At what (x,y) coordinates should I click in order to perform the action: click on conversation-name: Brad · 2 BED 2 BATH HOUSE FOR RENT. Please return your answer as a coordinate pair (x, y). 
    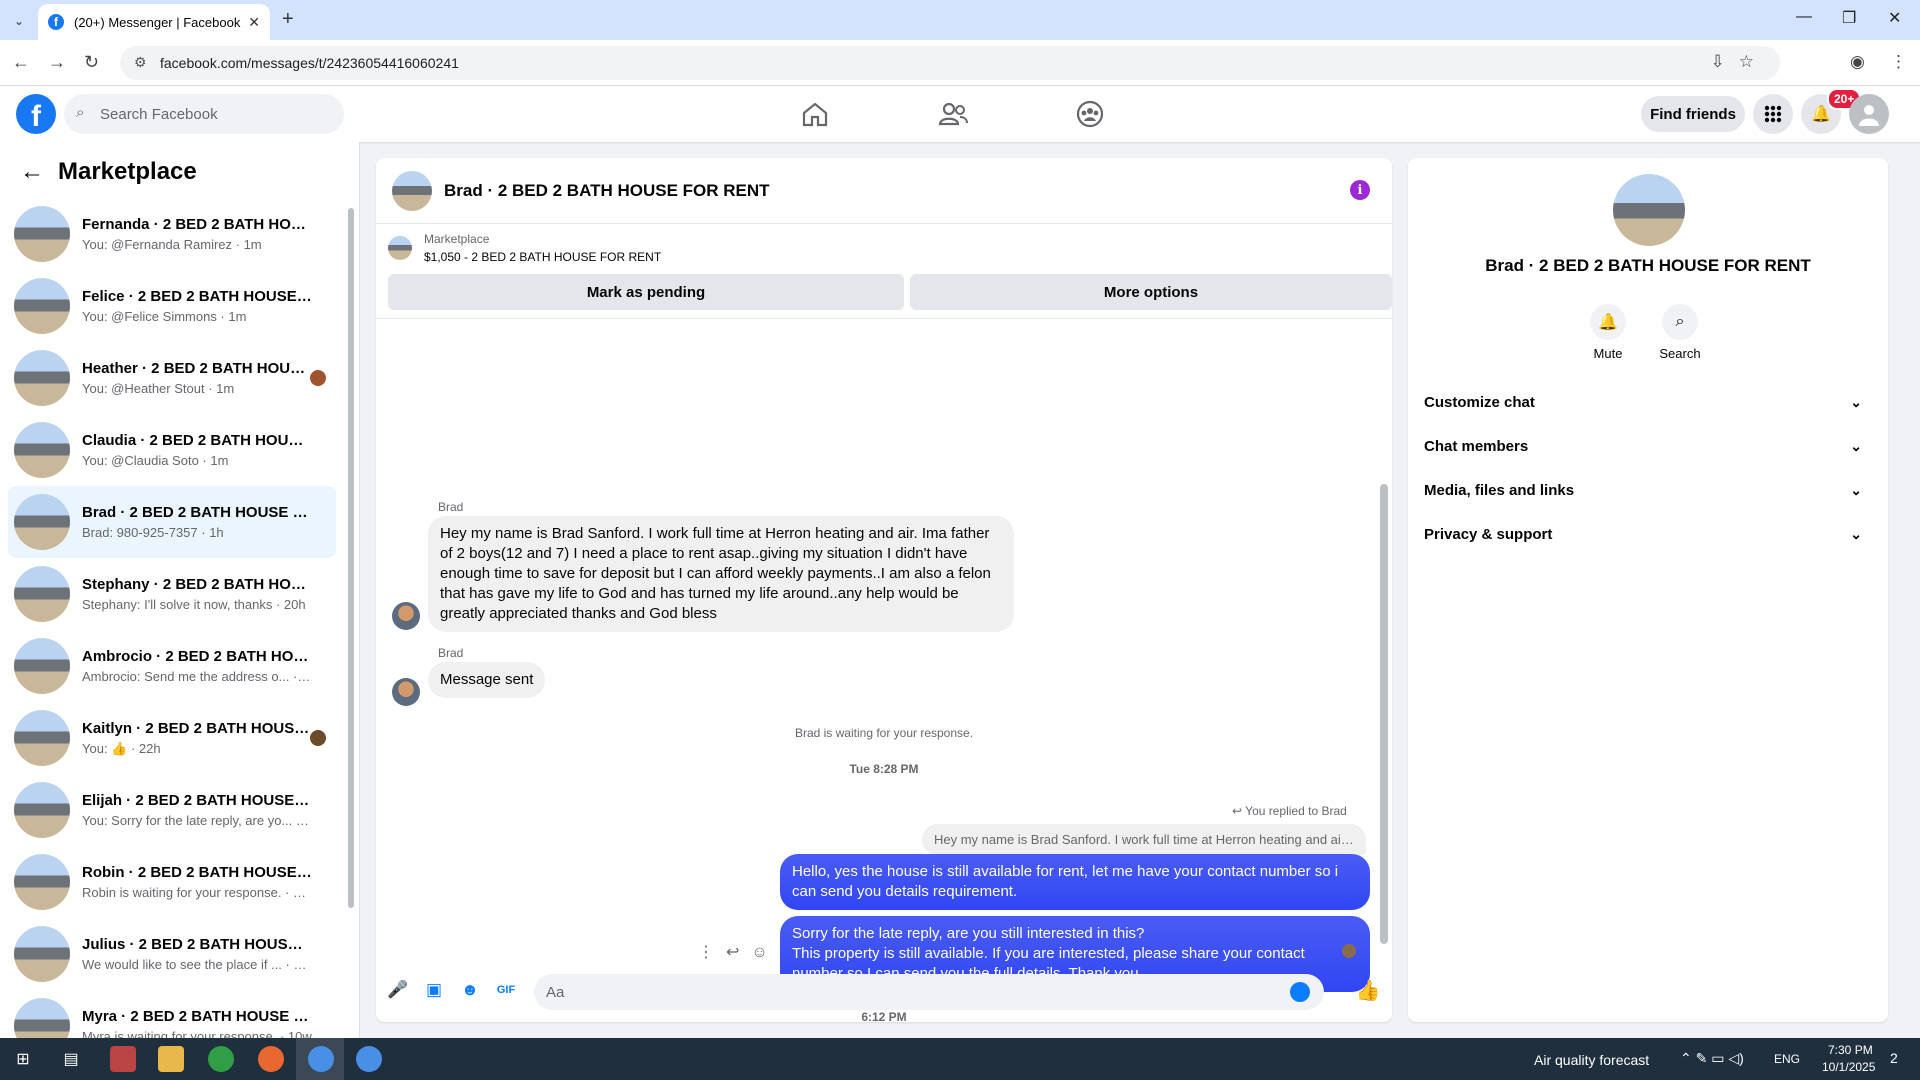
    Looking at the image, I should click on (197, 512).